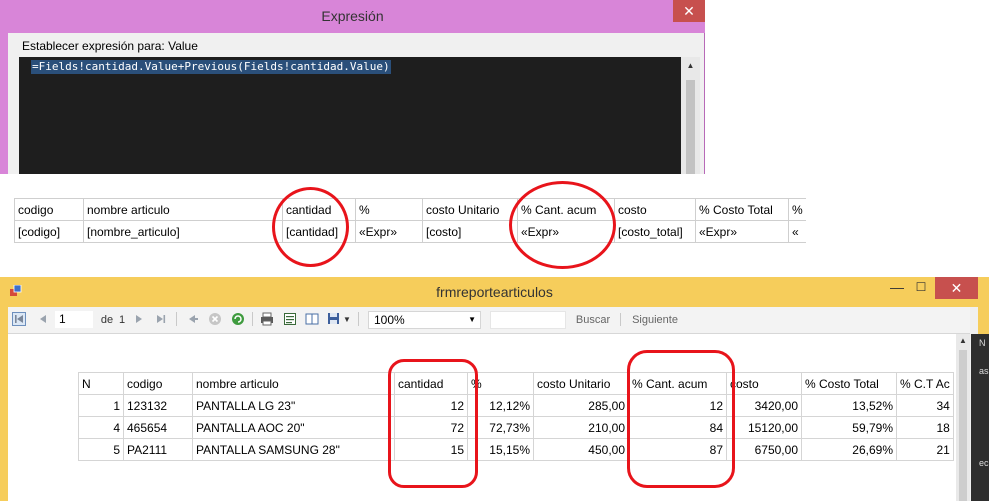 Image resolution: width=989 pixels, height=501 pixels. I want to click on report-cell: 465654, so click(158, 427).